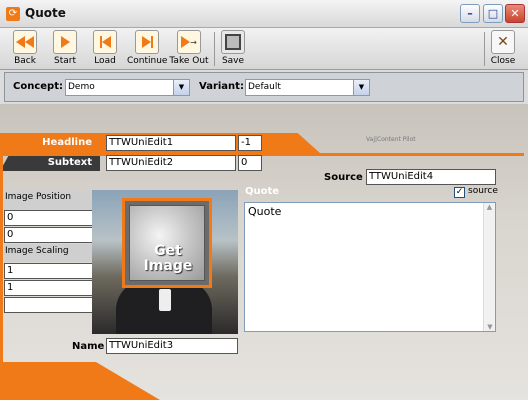 This screenshot has height=400, width=528. I want to click on quote-scrollbar: ▲ ▼, so click(489, 267).